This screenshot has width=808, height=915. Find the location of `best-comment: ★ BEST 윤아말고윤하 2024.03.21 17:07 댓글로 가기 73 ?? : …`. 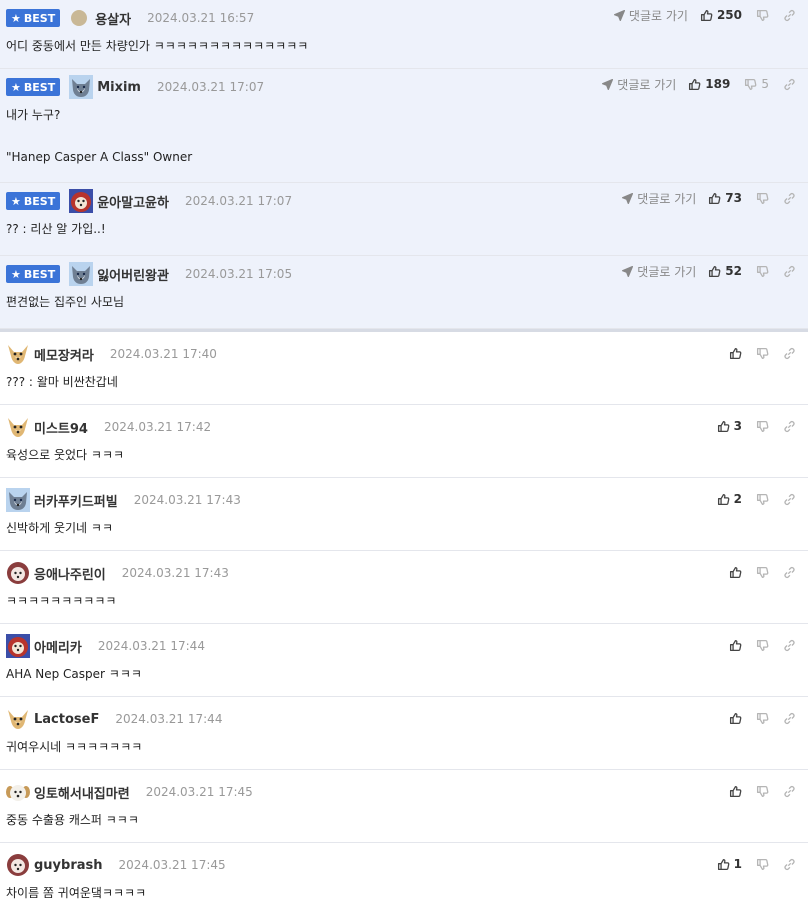

best-comment: ★ BEST 윤아말고윤하 2024.03.21 17:07 댓글로 가기 73 ?? : … is located at coordinates (404, 219).